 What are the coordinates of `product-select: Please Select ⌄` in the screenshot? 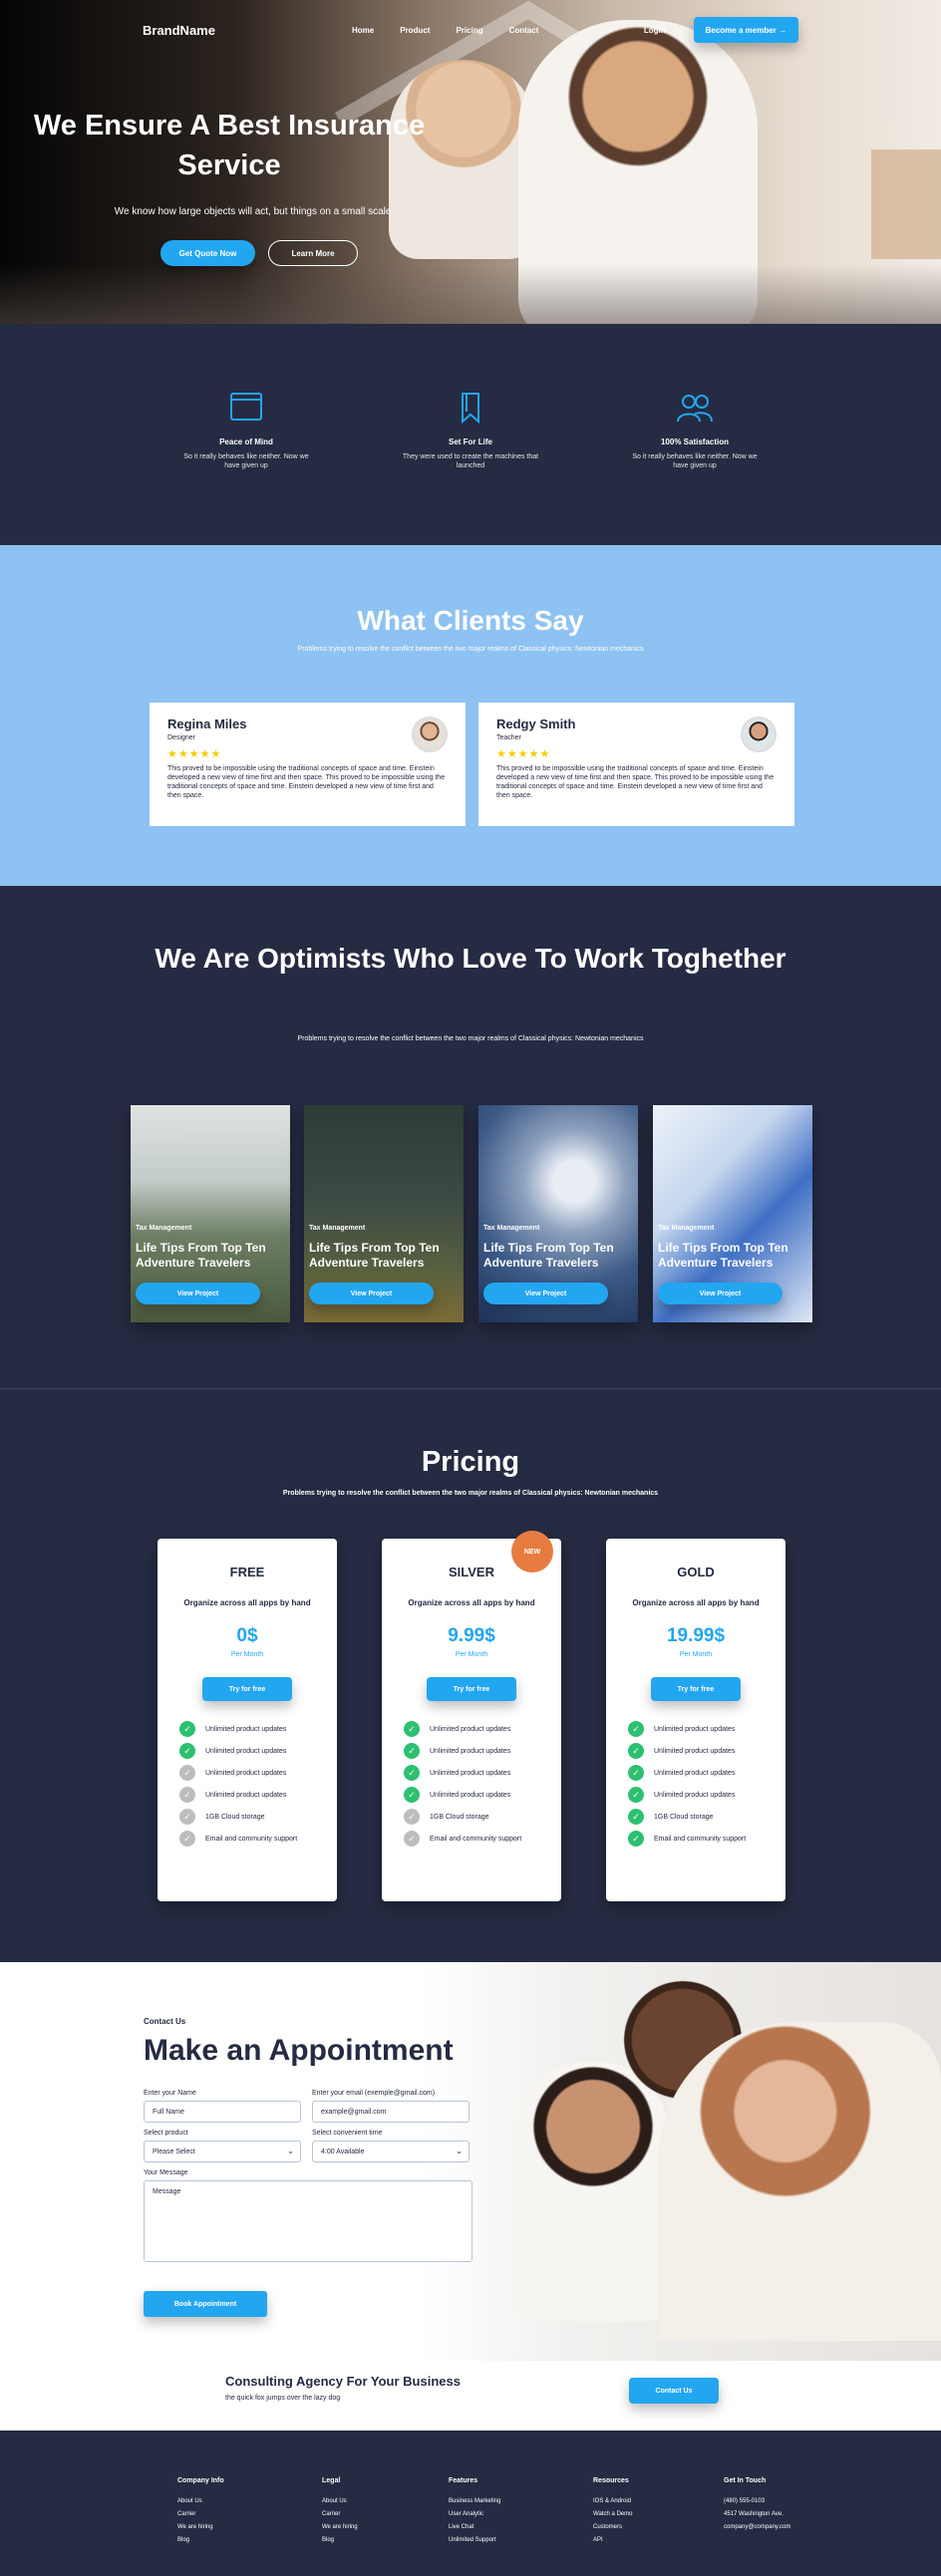 It's located at (222, 2151).